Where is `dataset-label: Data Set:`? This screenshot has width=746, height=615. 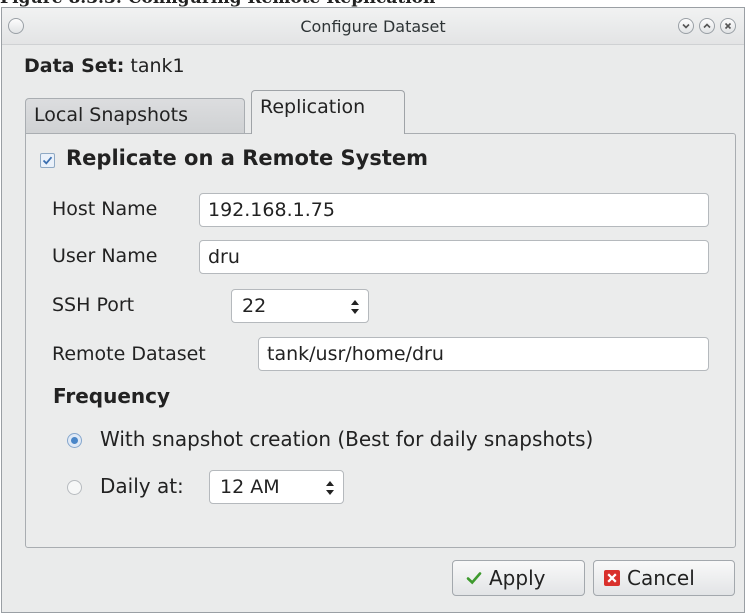
dataset-label: Data Set: is located at coordinates (74, 66).